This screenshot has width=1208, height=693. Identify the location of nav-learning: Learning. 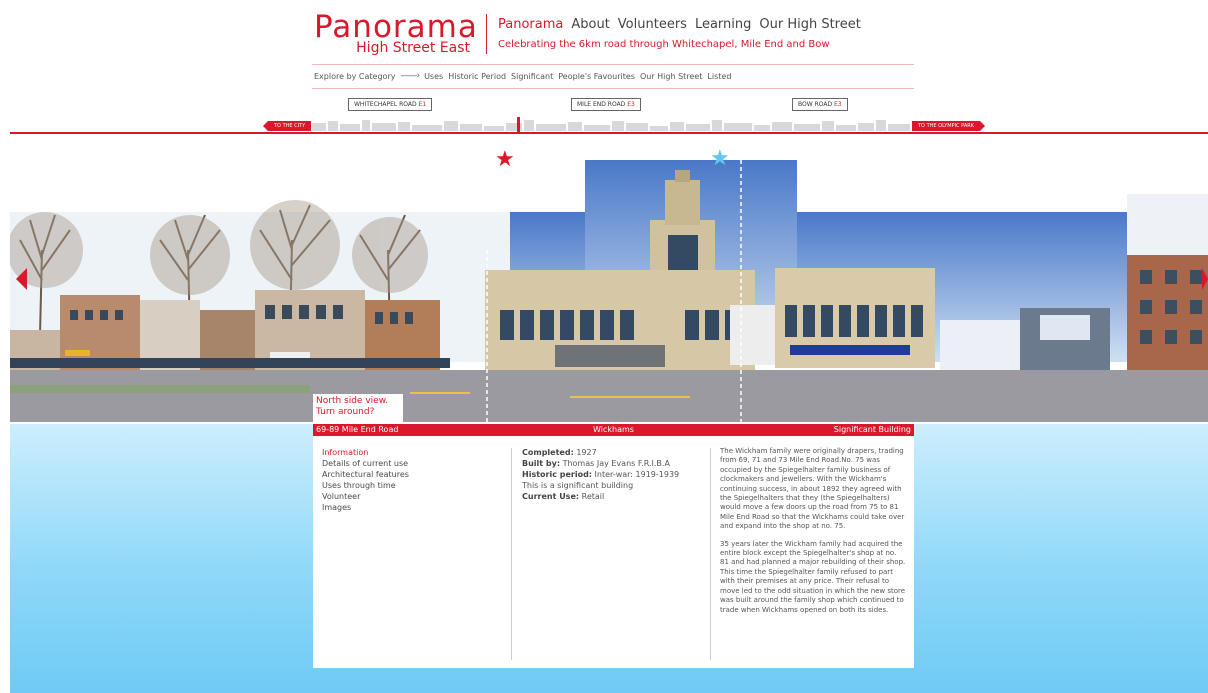
(723, 24).